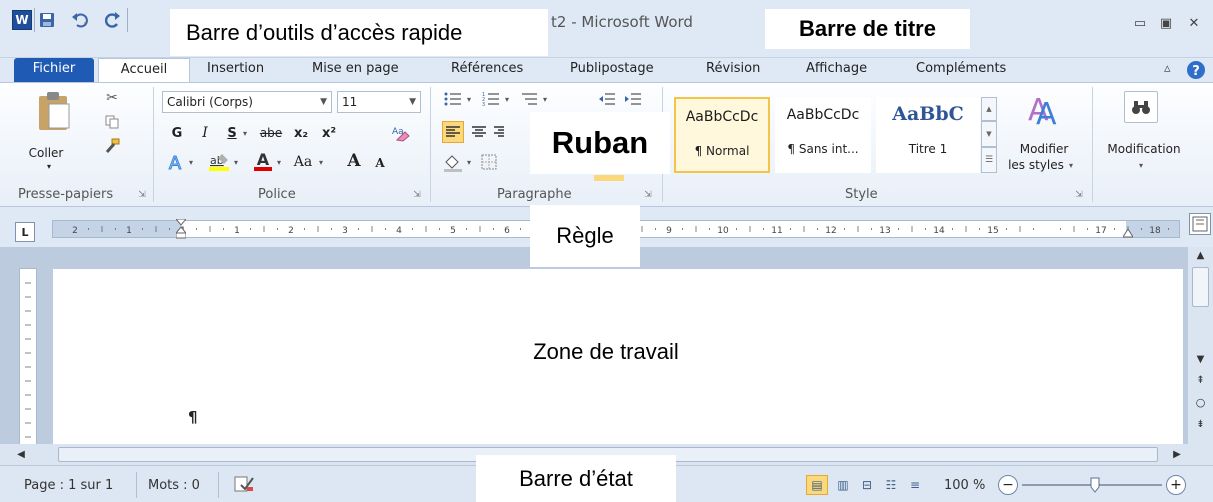 The height and width of the screenshot is (502, 1213). Describe the element at coordinates (648, 195) in the screenshot. I see `paragraph-launcher-icon: ⇲` at that location.